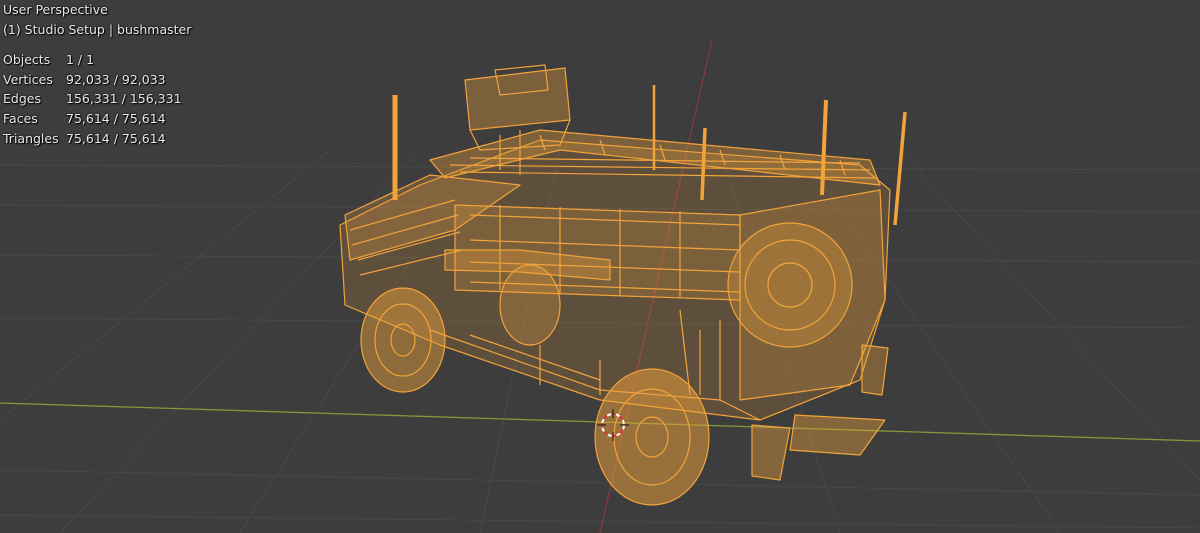 Image resolution: width=1200 pixels, height=533 pixels. I want to click on stat-row-objects: Objects 1 / 1, so click(92, 60).